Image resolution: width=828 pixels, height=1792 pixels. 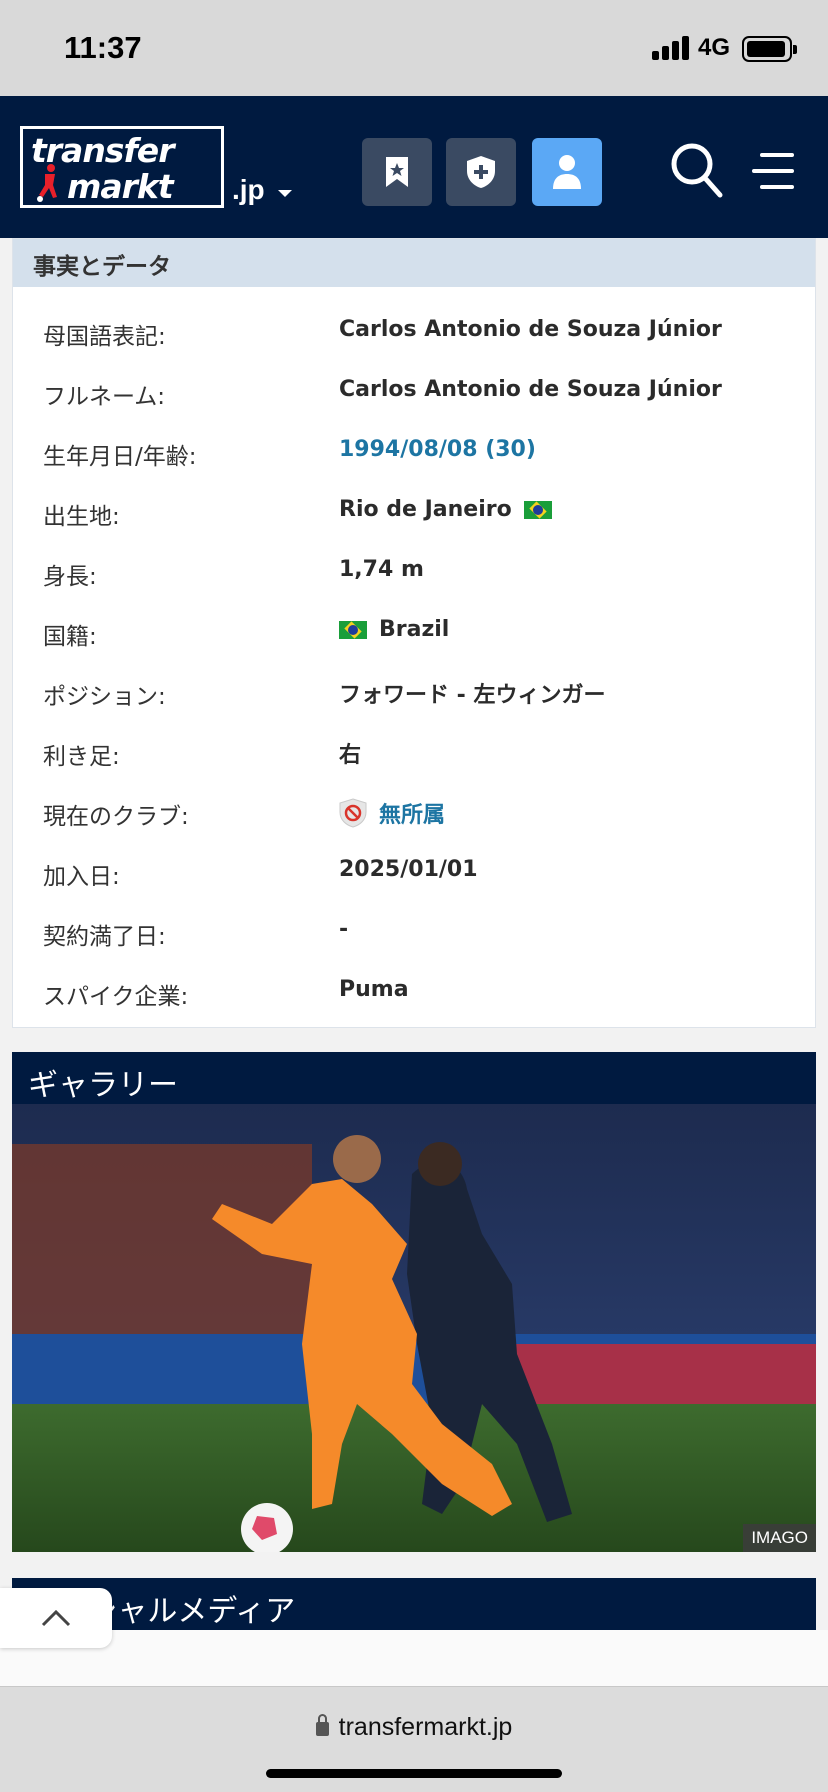 I want to click on fact-value: Brazil, so click(x=394, y=629).